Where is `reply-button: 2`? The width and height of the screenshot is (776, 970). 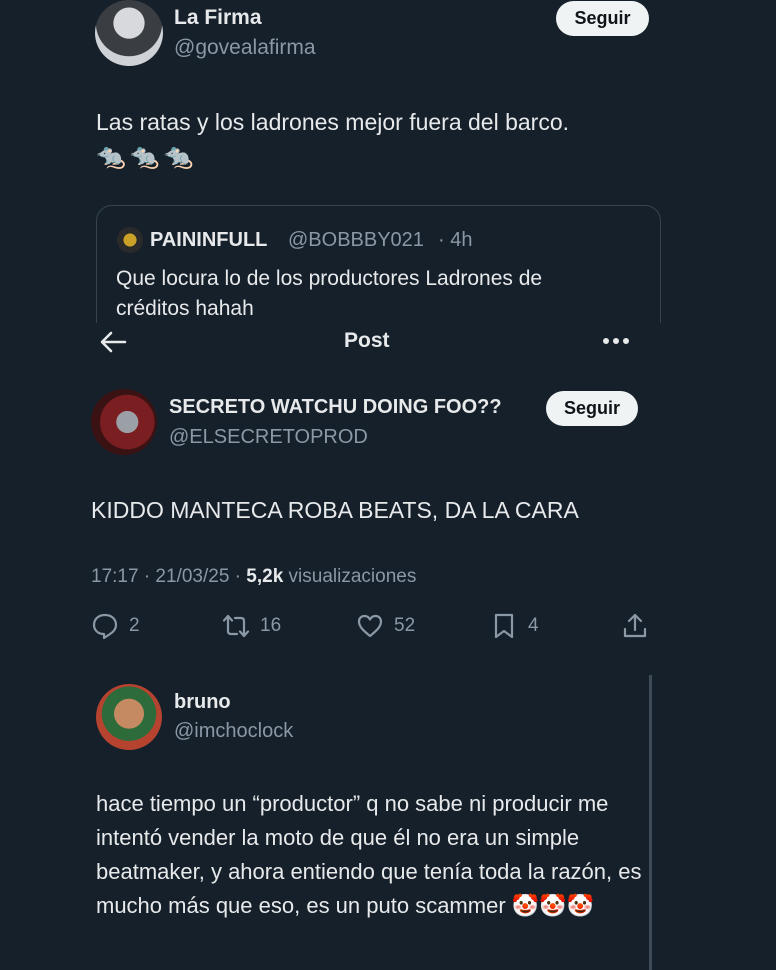 reply-button: 2 is located at coordinates (115, 626).